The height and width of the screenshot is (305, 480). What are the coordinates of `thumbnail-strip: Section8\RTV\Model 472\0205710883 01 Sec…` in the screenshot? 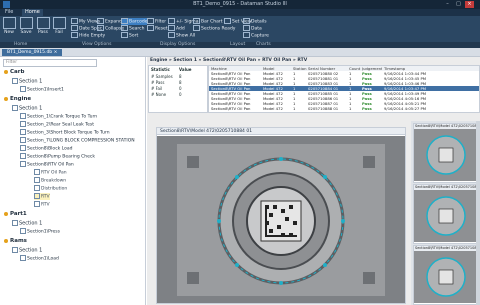 It's located at (445, 213).